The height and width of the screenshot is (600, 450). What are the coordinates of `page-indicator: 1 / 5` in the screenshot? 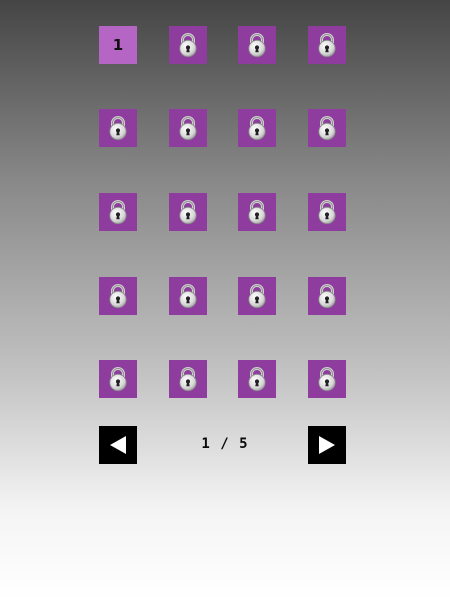 It's located at (225, 444).